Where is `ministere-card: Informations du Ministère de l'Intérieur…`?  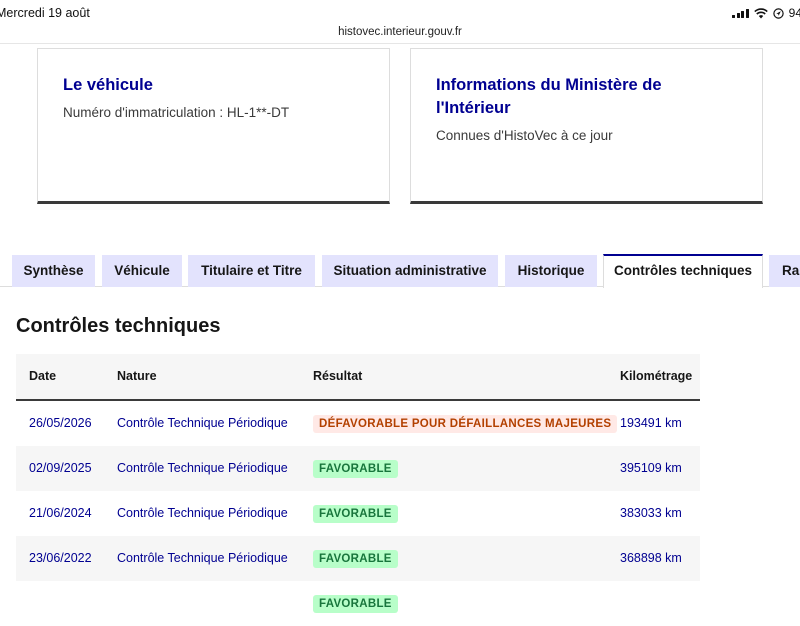
ministere-card: Informations du Ministère de l'Intérieur… is located at coordinates (586, 126).